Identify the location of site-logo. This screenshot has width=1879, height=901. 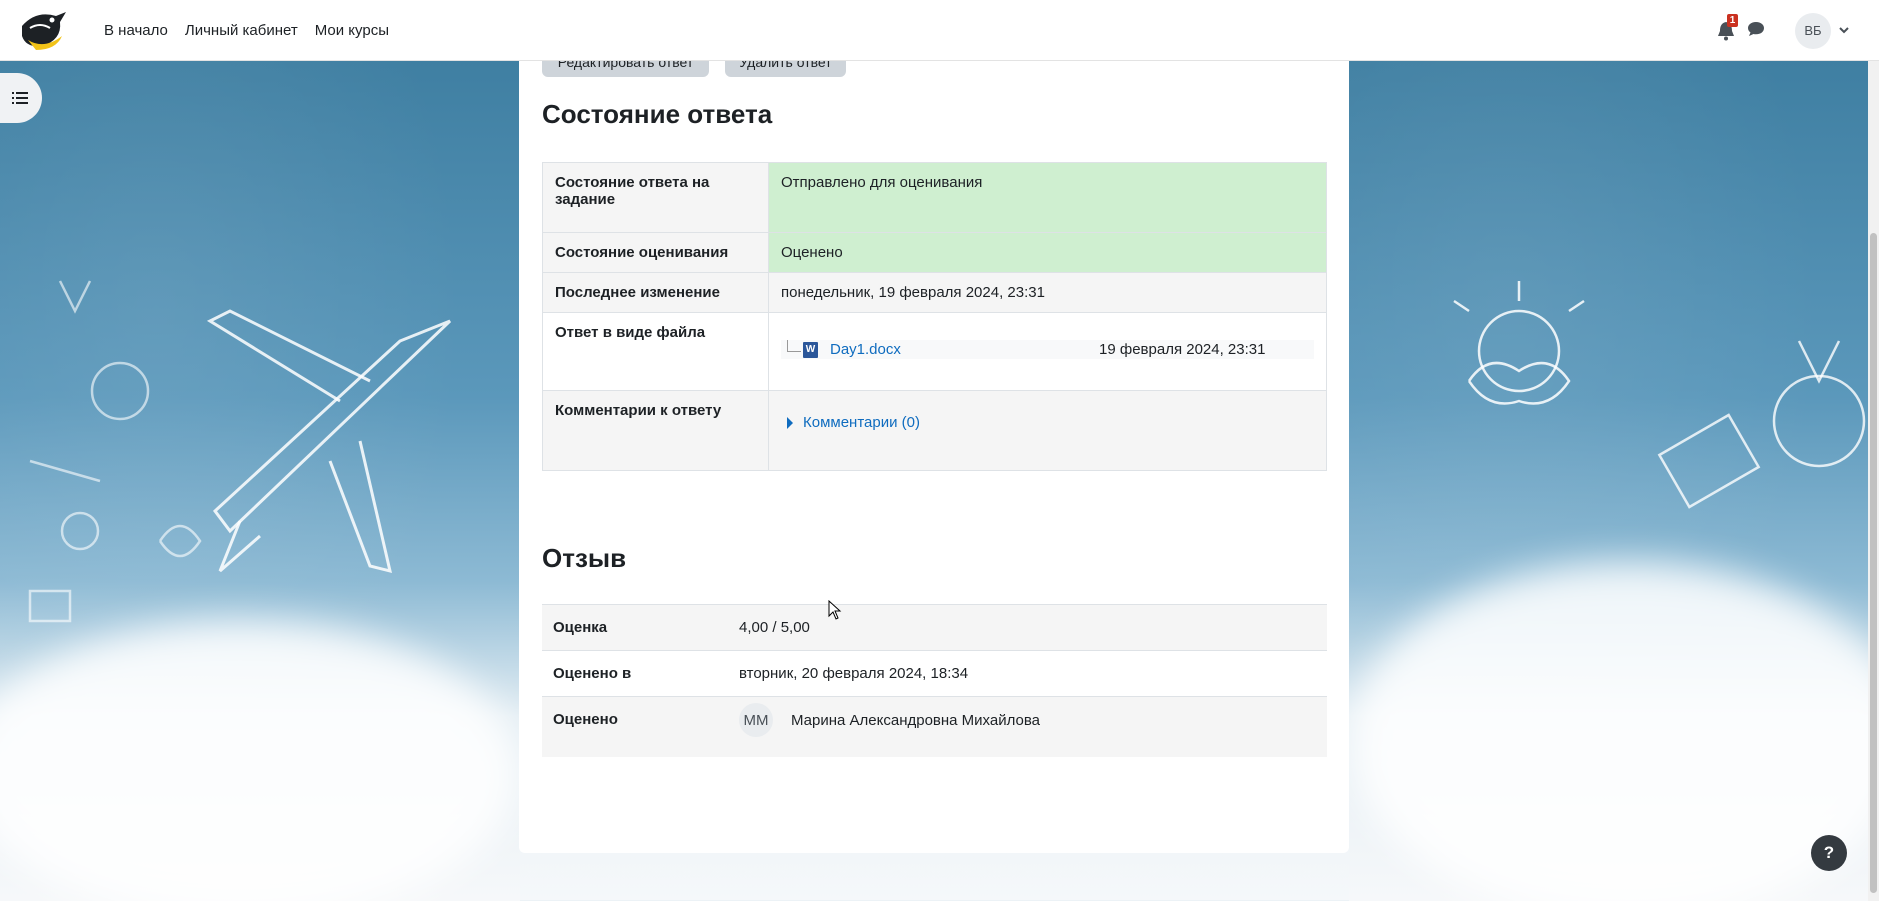
(42, 29).